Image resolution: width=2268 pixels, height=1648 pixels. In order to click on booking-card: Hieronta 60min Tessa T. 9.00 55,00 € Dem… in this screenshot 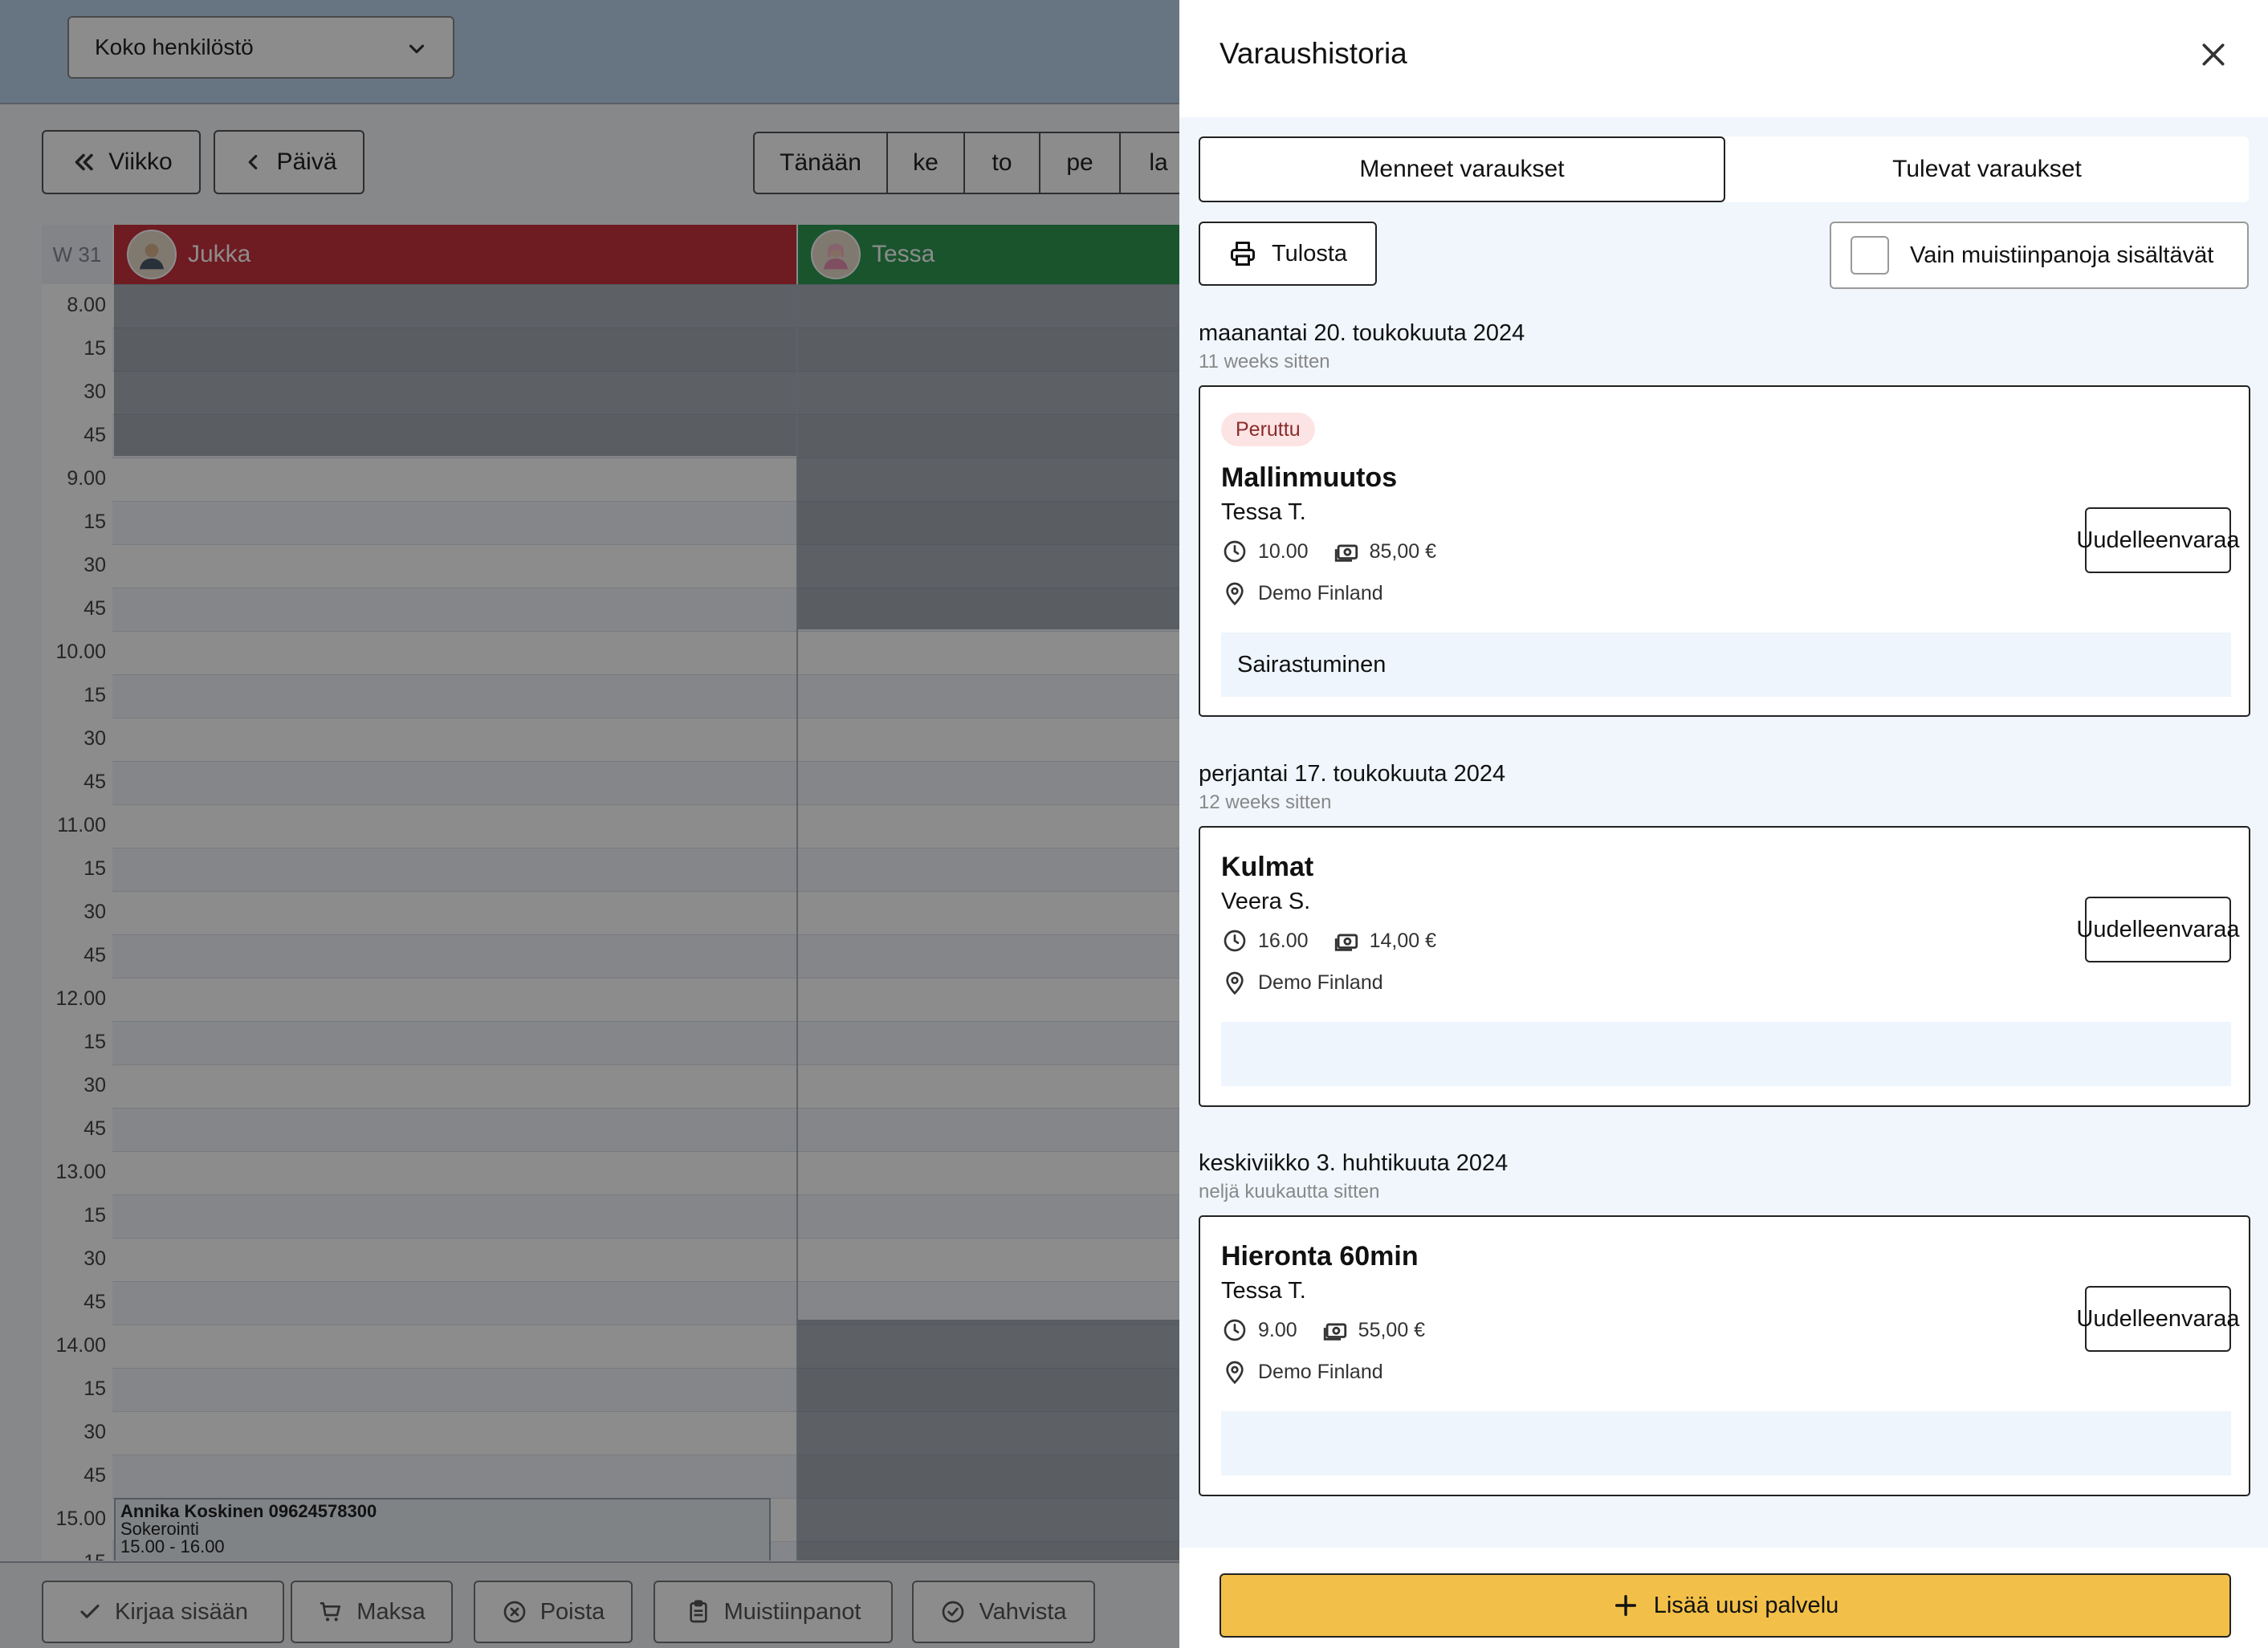, I will do `click(1724, 1355)`.